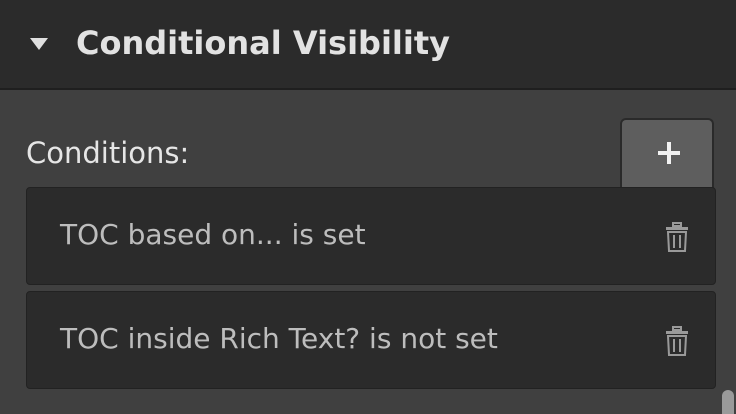  I want to click on add-condition-button, so click(667, 153).